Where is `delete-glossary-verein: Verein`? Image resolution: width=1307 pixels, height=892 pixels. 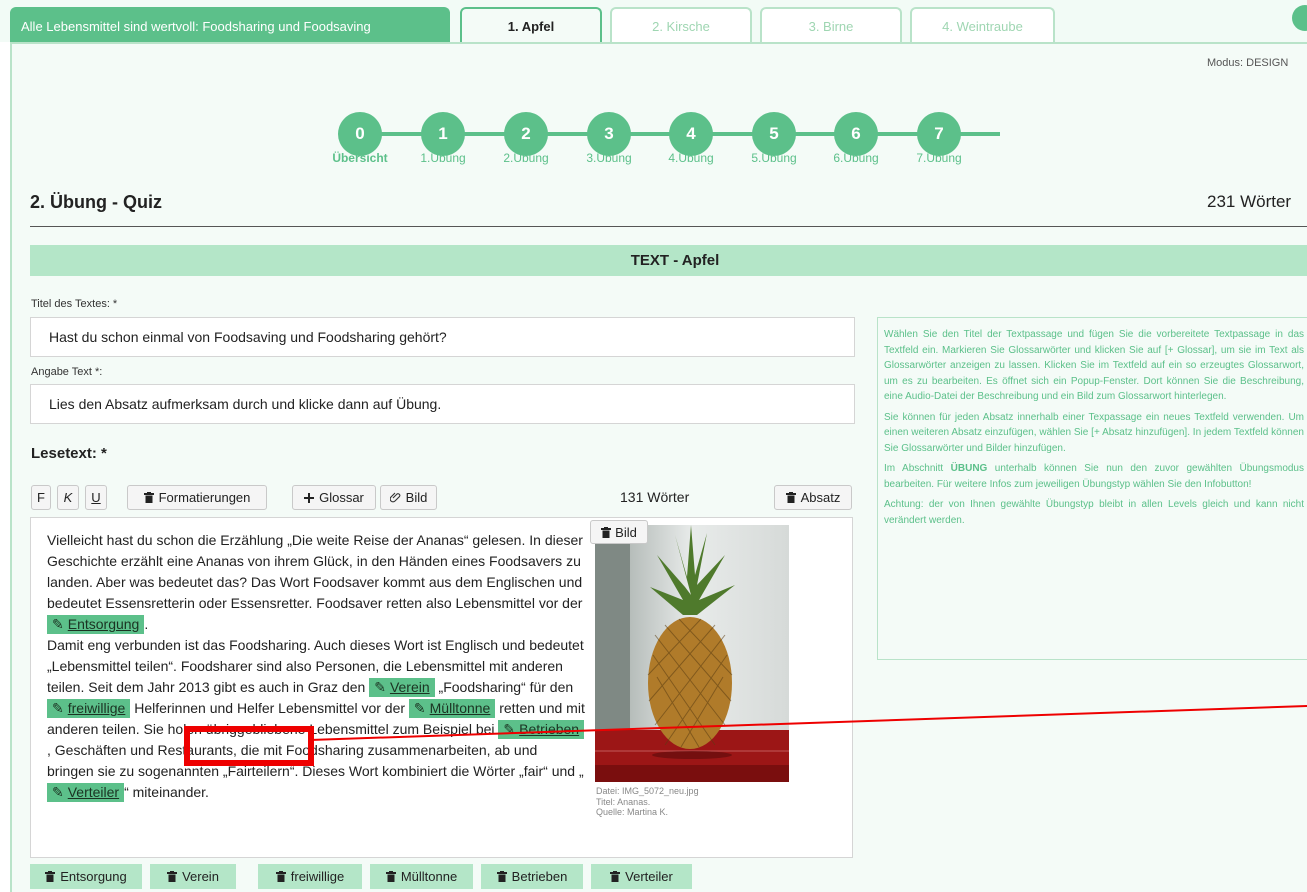 delete-glossary-verein: Verein is located at coordinates (193, 876).